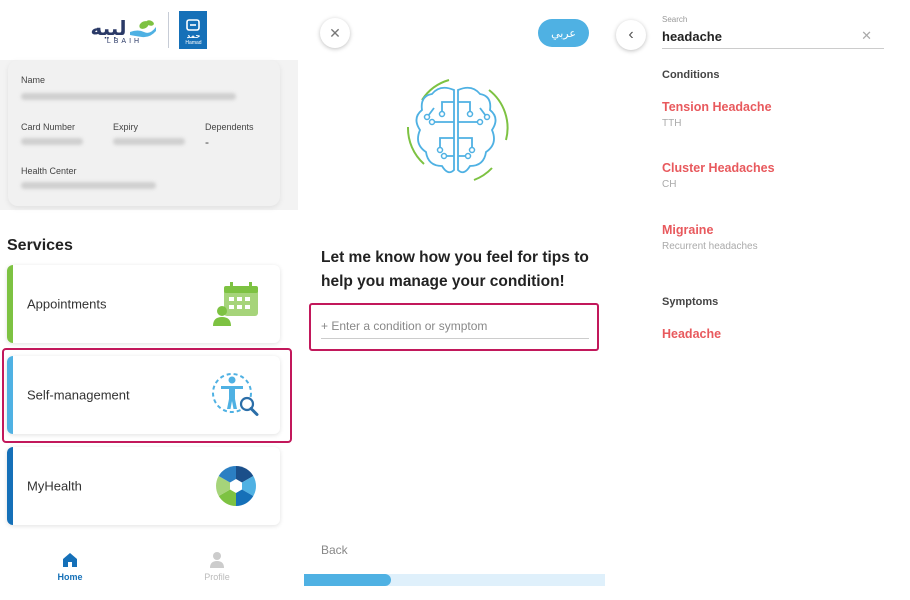 This screenshot has width=910, height=600. Describe the element at coordinates (454, 580) in the screenshot. I see `progress-bar` at that location.